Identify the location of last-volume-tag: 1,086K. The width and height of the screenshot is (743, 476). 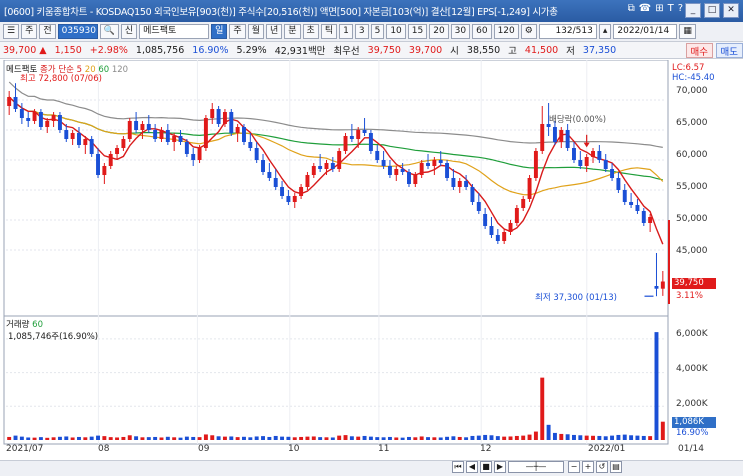
(694, 422).